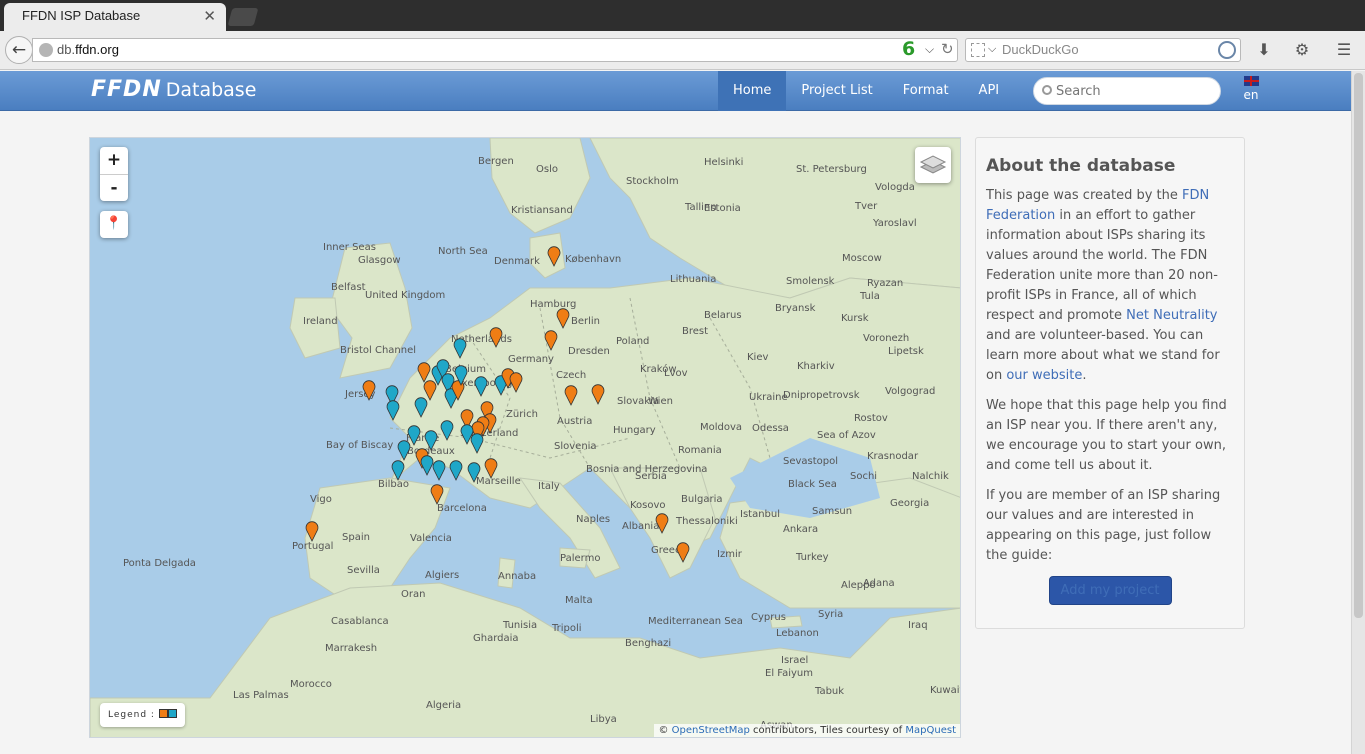 This screenshot has height=754, width=1365. I want to click on map-label: Turkey, so click(812, 557).